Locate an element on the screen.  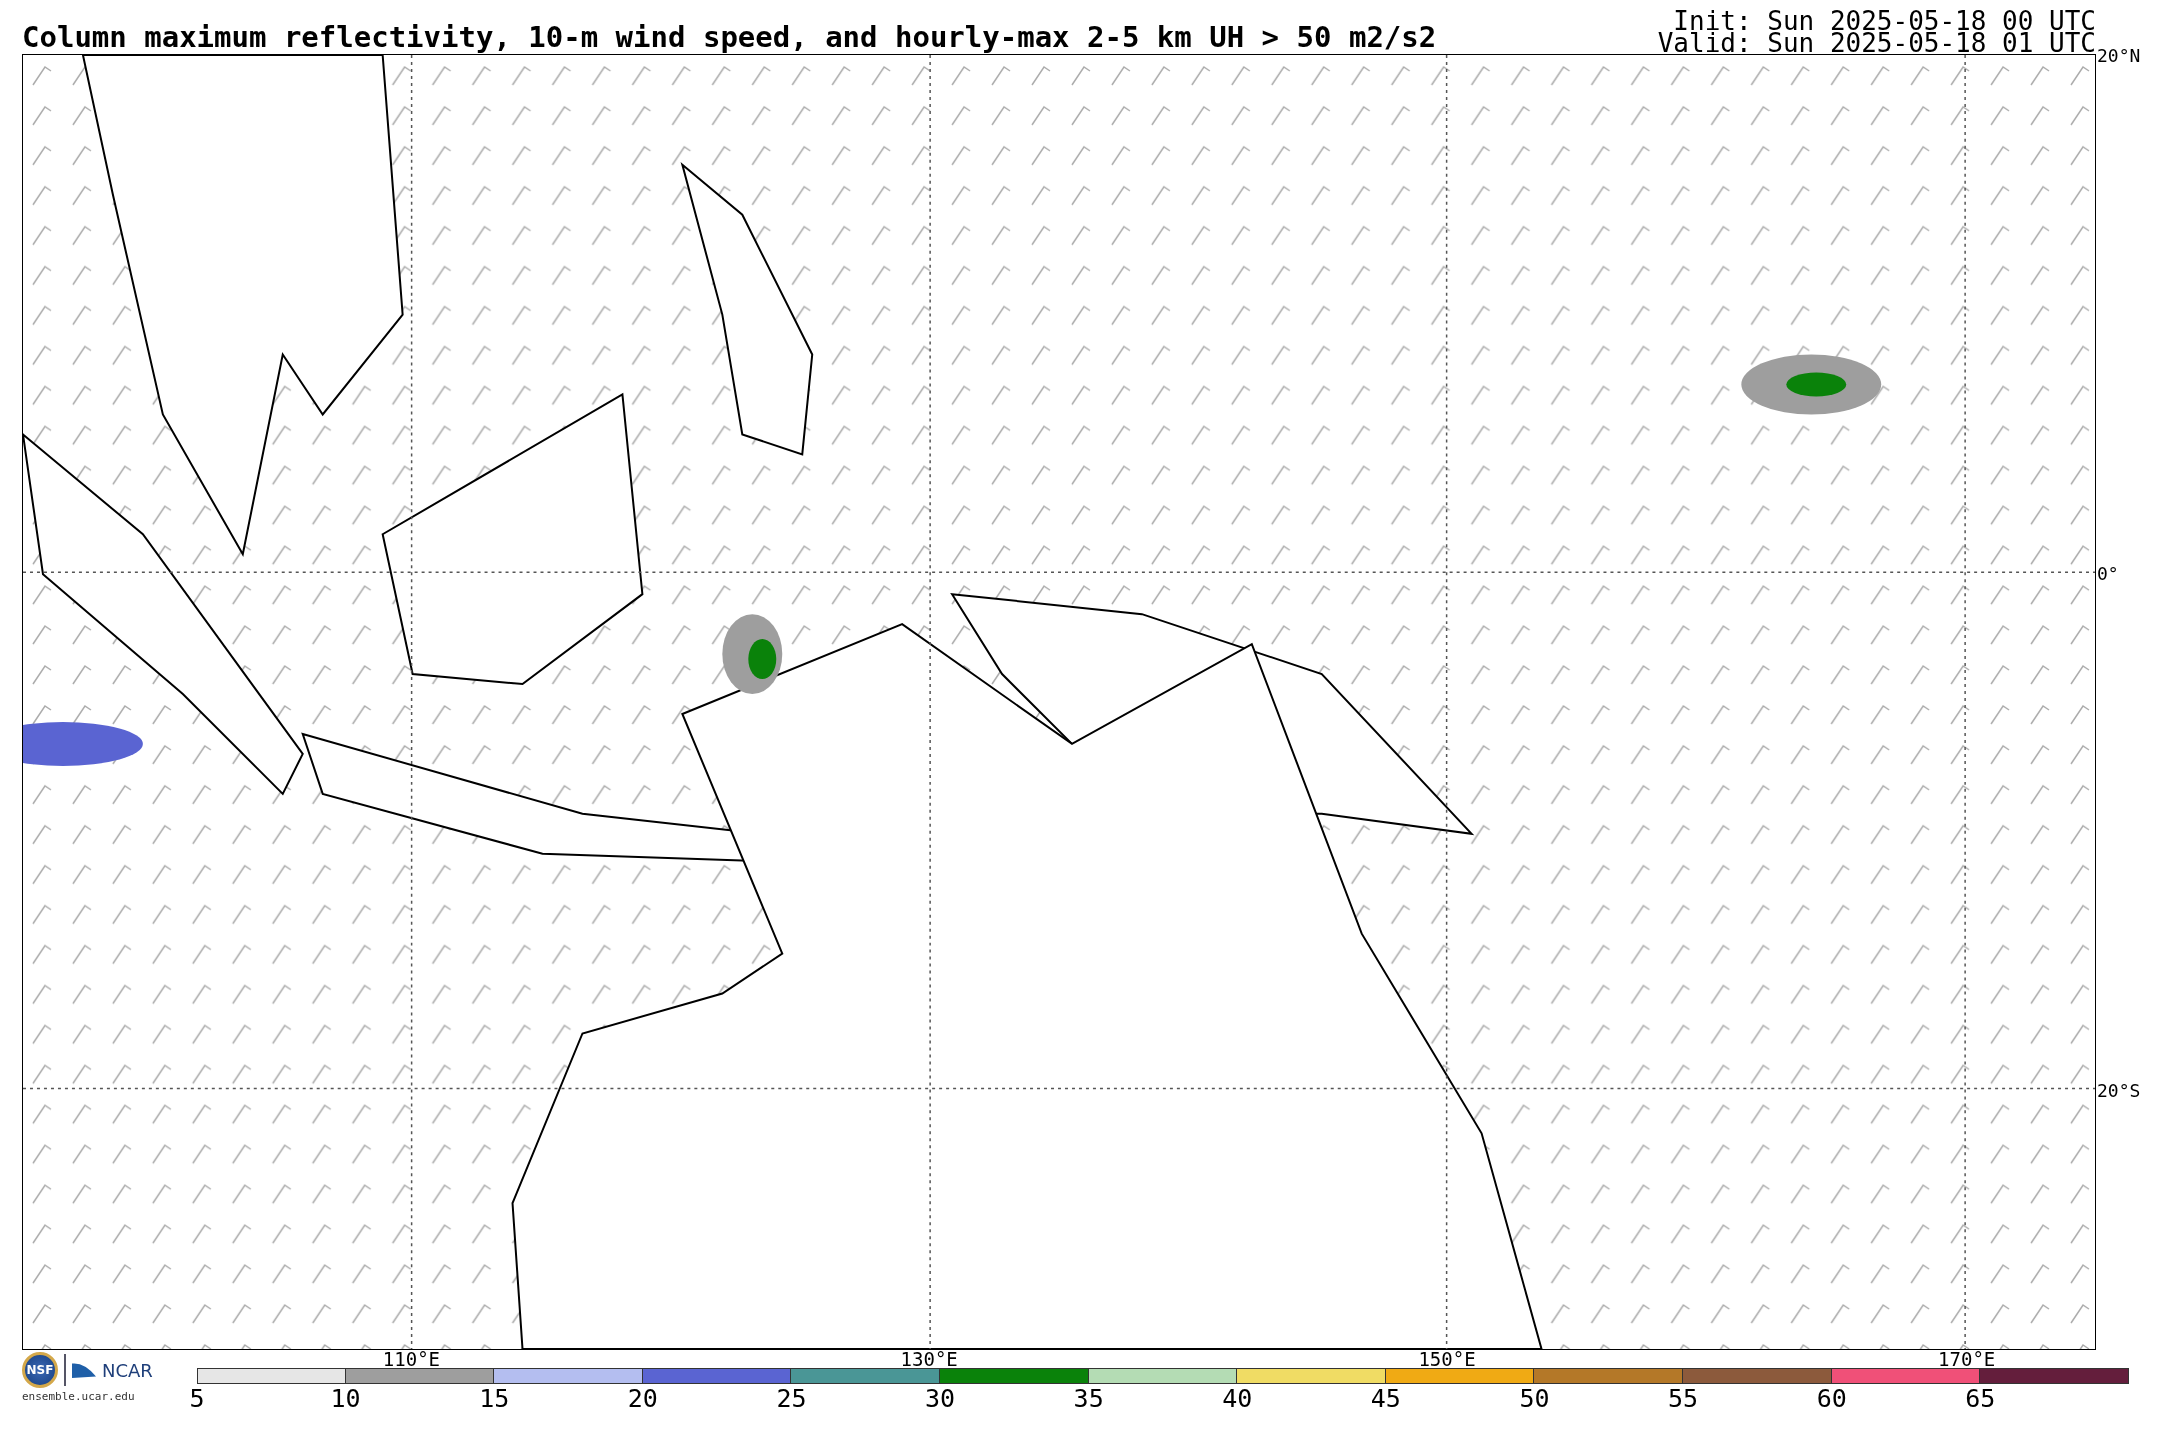
colorbar-label: 45 is located at coordinates (1385, 1399).